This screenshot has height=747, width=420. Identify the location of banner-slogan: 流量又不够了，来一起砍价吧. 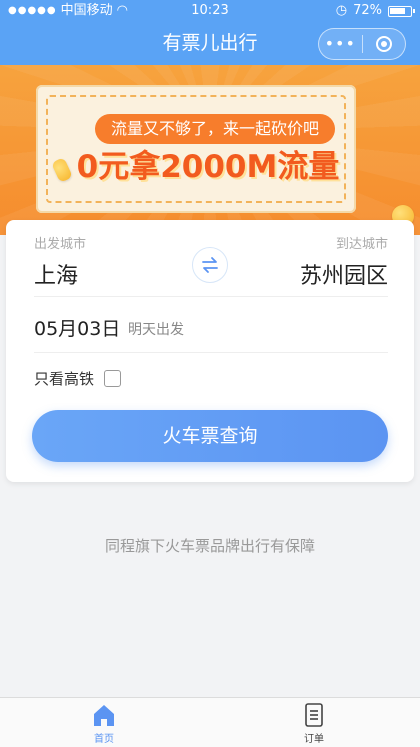
(215, 129).